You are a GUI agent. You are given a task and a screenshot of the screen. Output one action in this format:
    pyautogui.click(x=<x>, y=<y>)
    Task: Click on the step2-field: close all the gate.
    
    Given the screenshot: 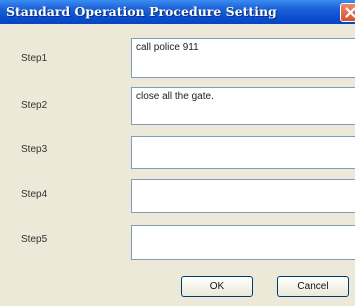 What is the action you would take?
    pyautogui.click(x=243, y=106)
    